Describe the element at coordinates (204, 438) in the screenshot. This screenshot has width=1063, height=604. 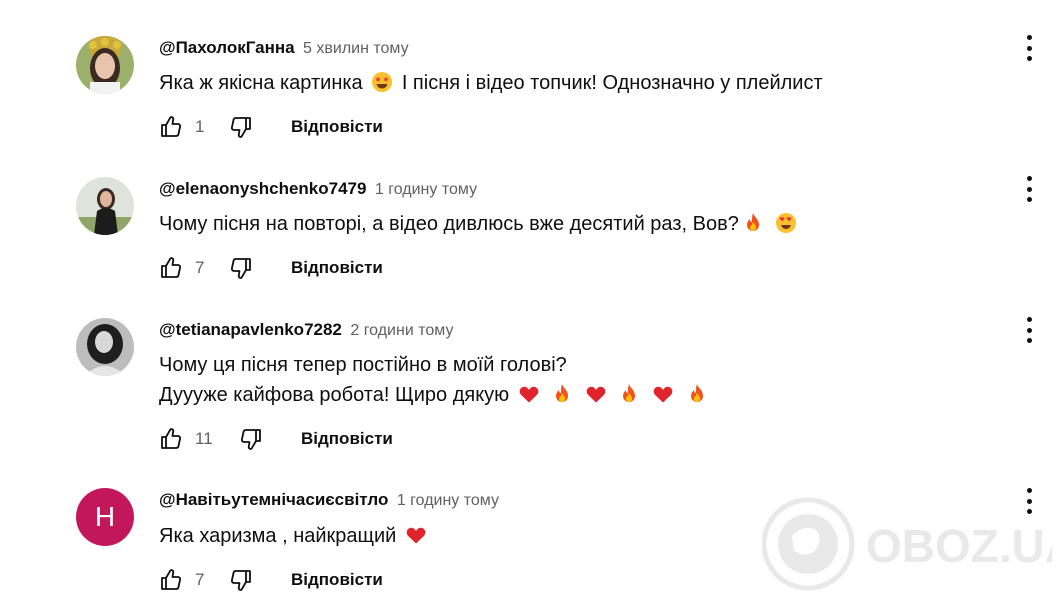
I see `like-count: 11` at that location.